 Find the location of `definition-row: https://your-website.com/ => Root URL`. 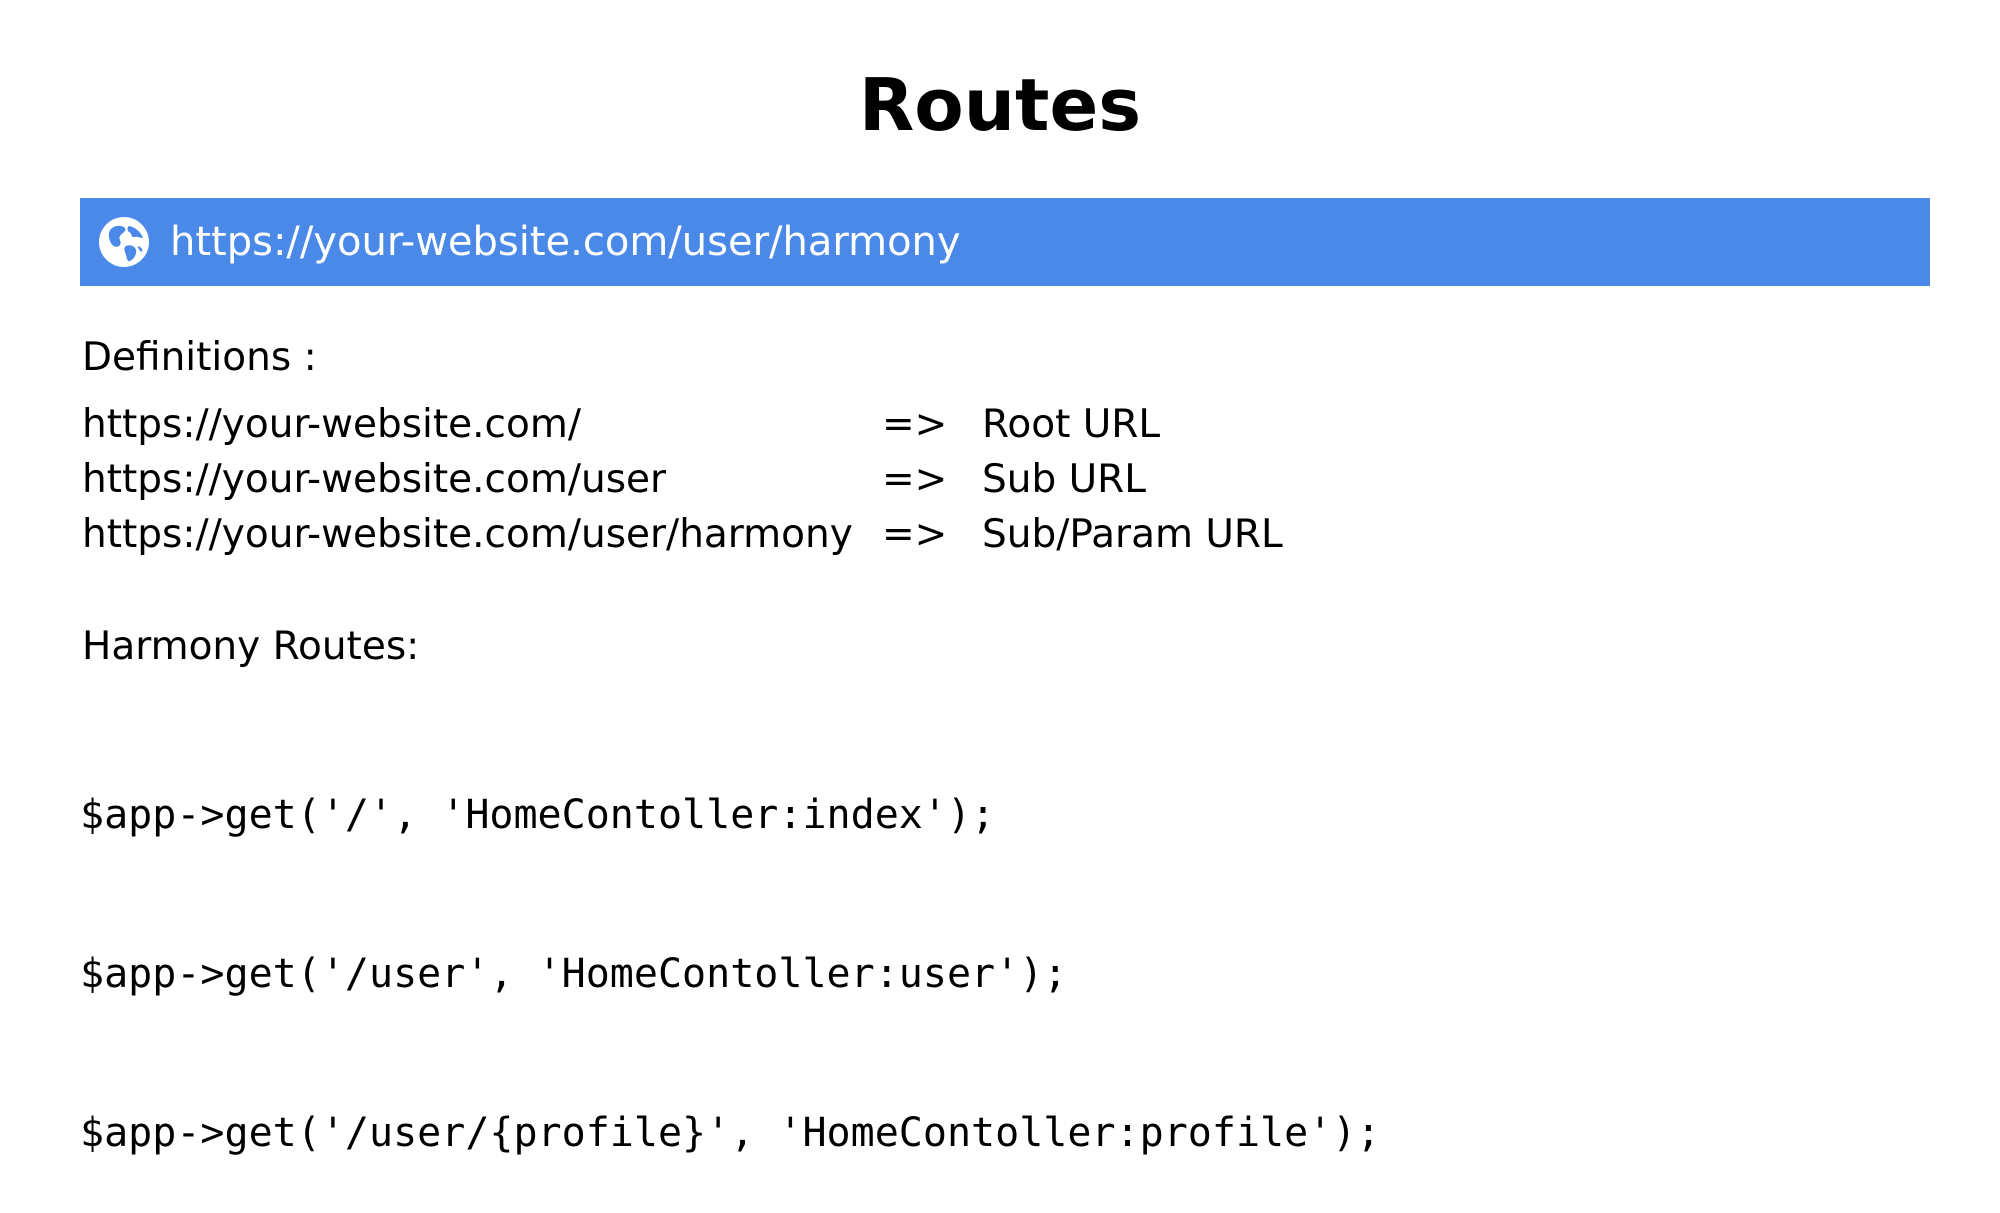

definition-row: https://your-website.com/ => Root URL is located at coordinates (832, 424).